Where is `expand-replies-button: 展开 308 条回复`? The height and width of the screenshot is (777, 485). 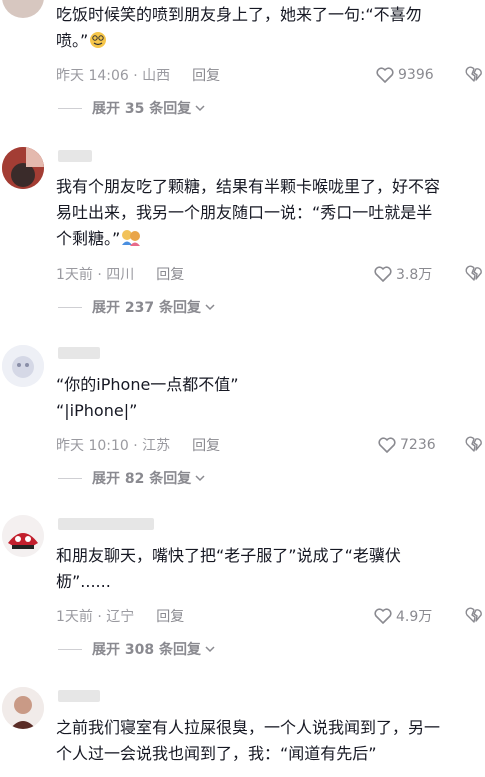
expand-replies-button: 展开 308 条回复 is located at coordinates (136, 649).